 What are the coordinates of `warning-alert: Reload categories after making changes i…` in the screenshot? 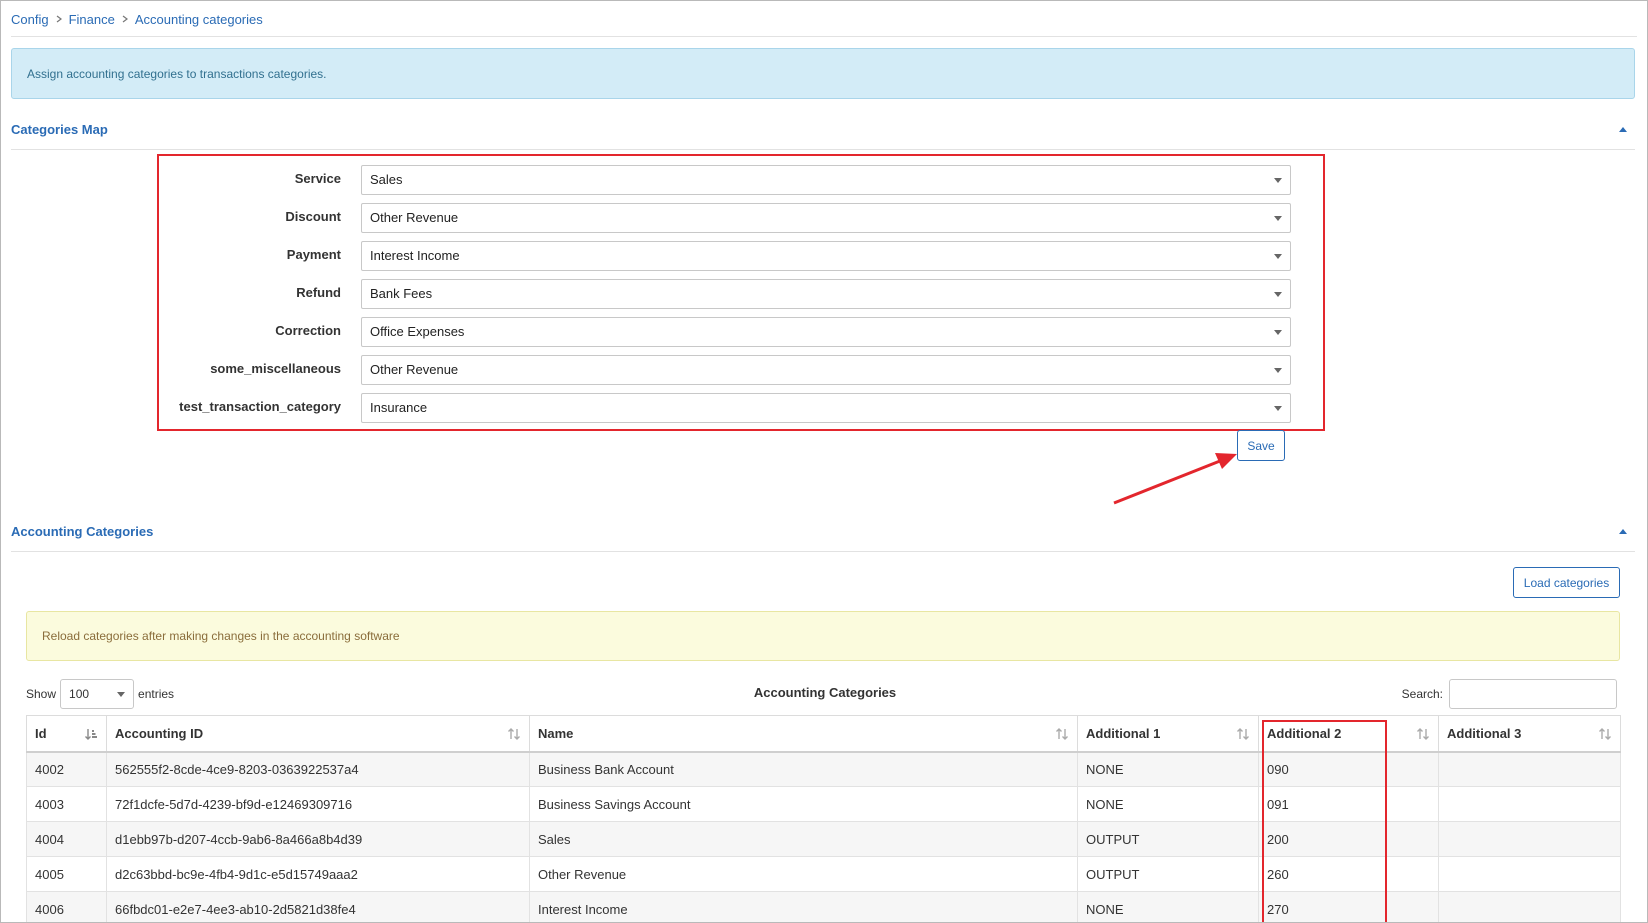 It's located at (823, 636).